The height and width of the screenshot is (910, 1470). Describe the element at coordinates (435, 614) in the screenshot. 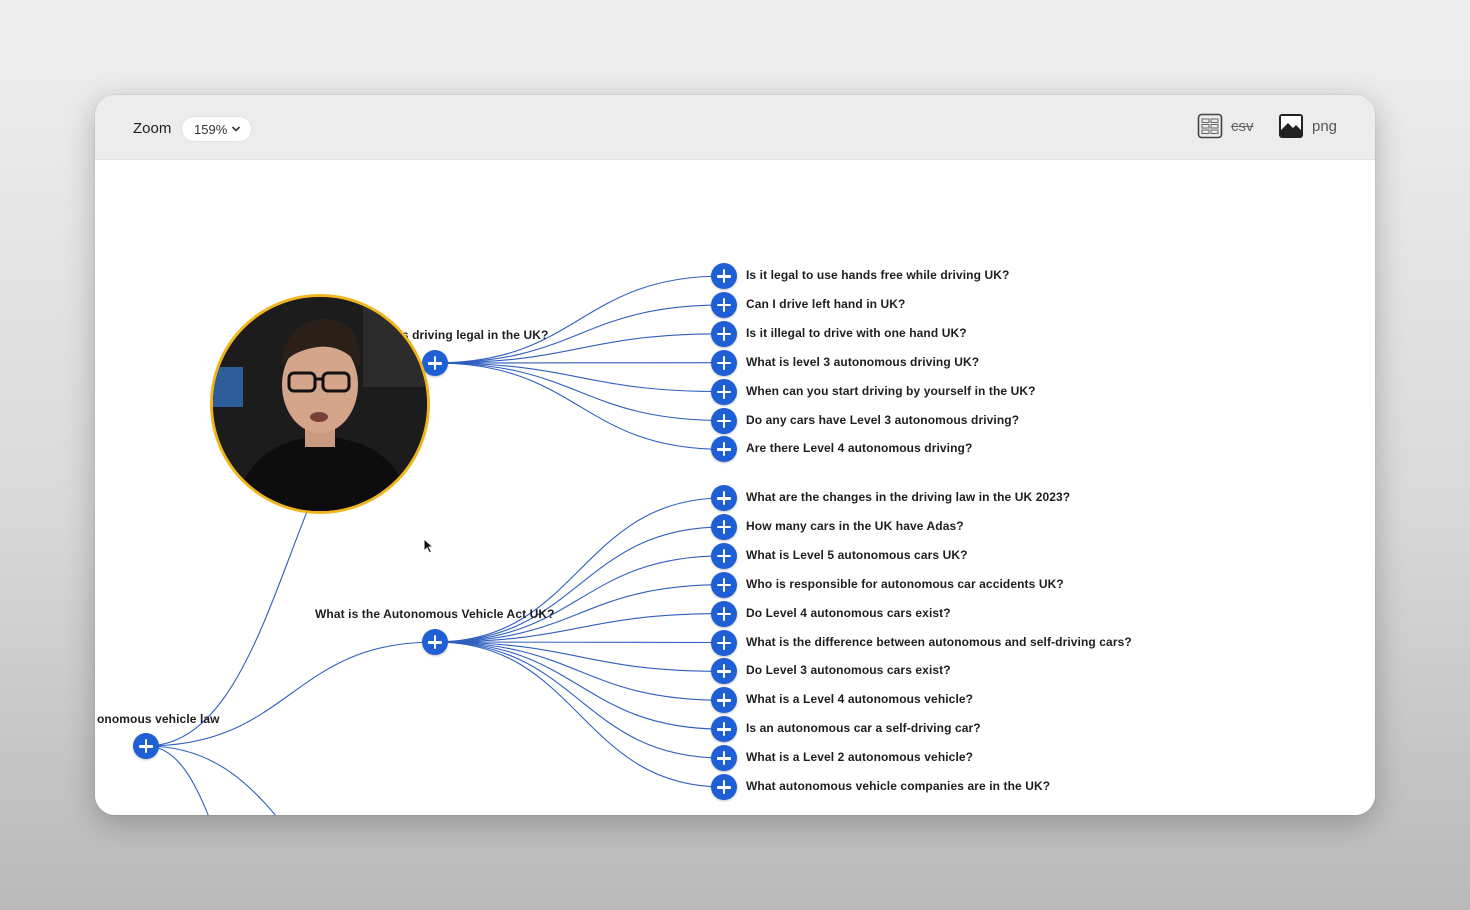

I see `branch-node-label: What is the Autonomous Vehicle Act UK?` at that location.